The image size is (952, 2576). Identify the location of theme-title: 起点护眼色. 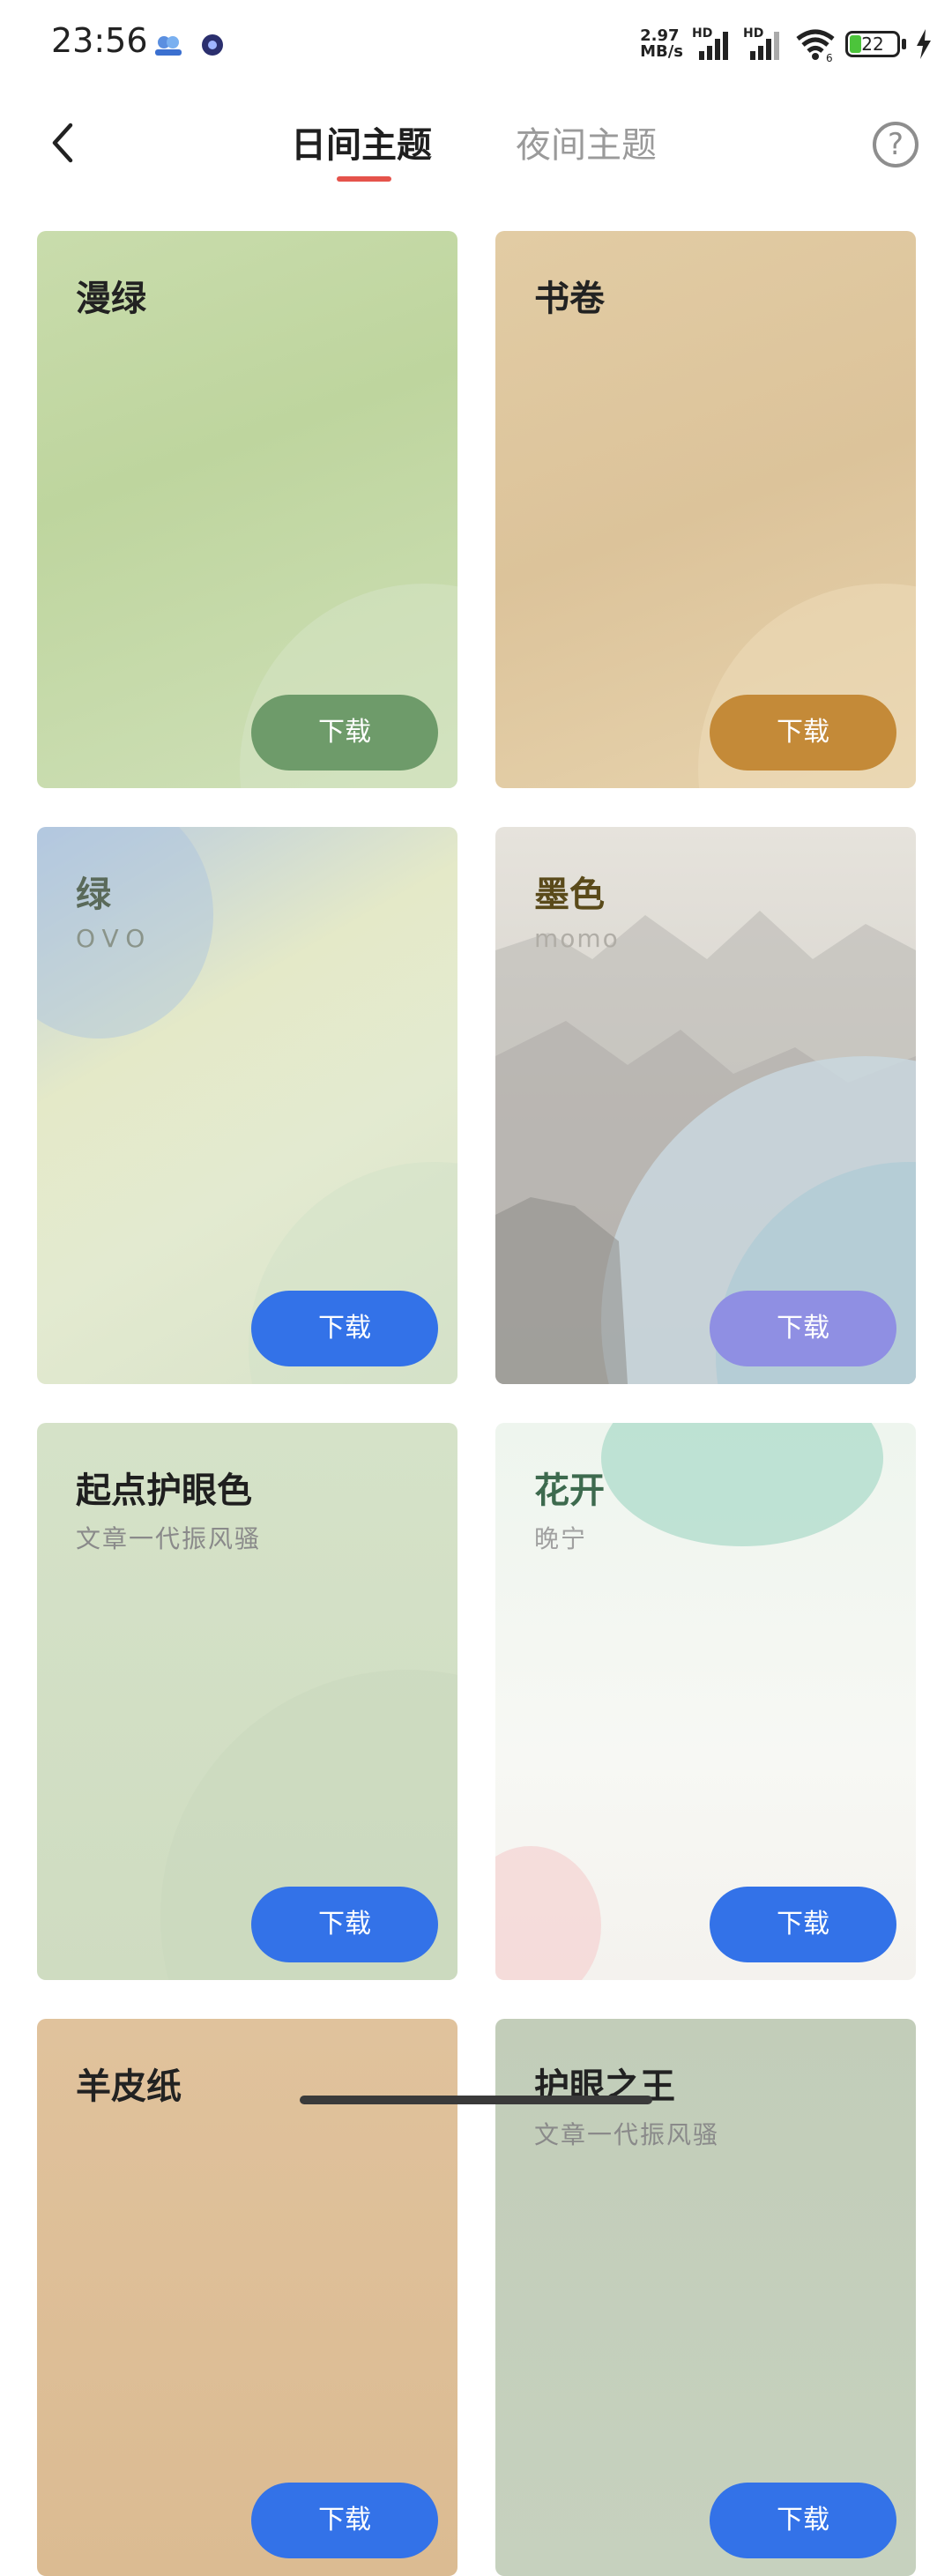
(164, 1490).